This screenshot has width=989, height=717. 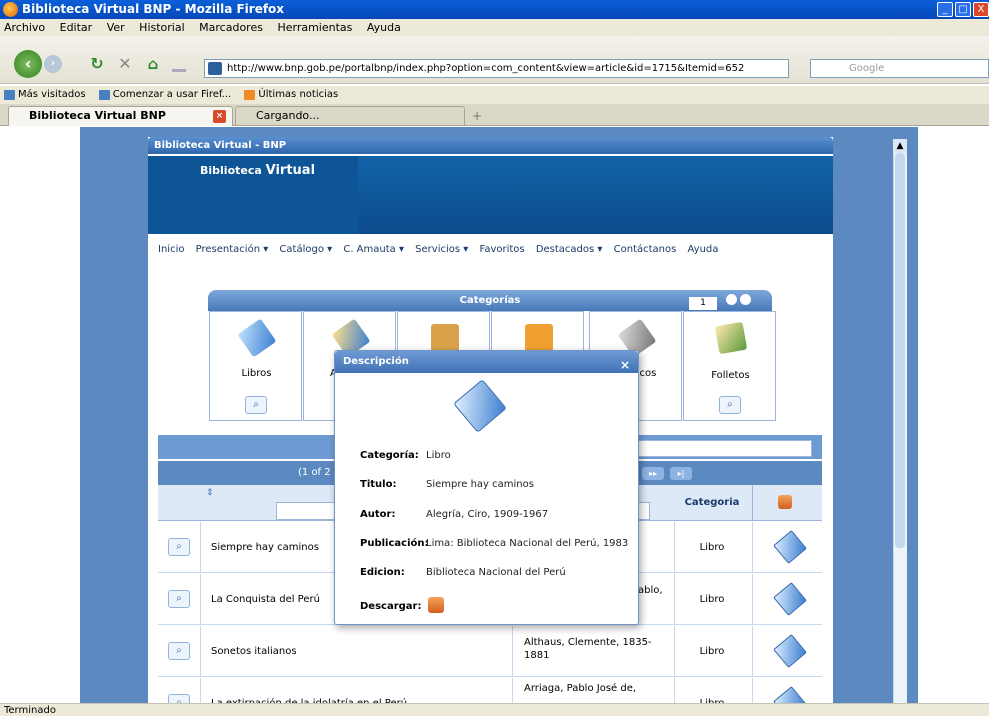 What do you see at coordinates (963, 9) in the screenshot?
I see `maximize-button: □` at bounding box center [963, 9].